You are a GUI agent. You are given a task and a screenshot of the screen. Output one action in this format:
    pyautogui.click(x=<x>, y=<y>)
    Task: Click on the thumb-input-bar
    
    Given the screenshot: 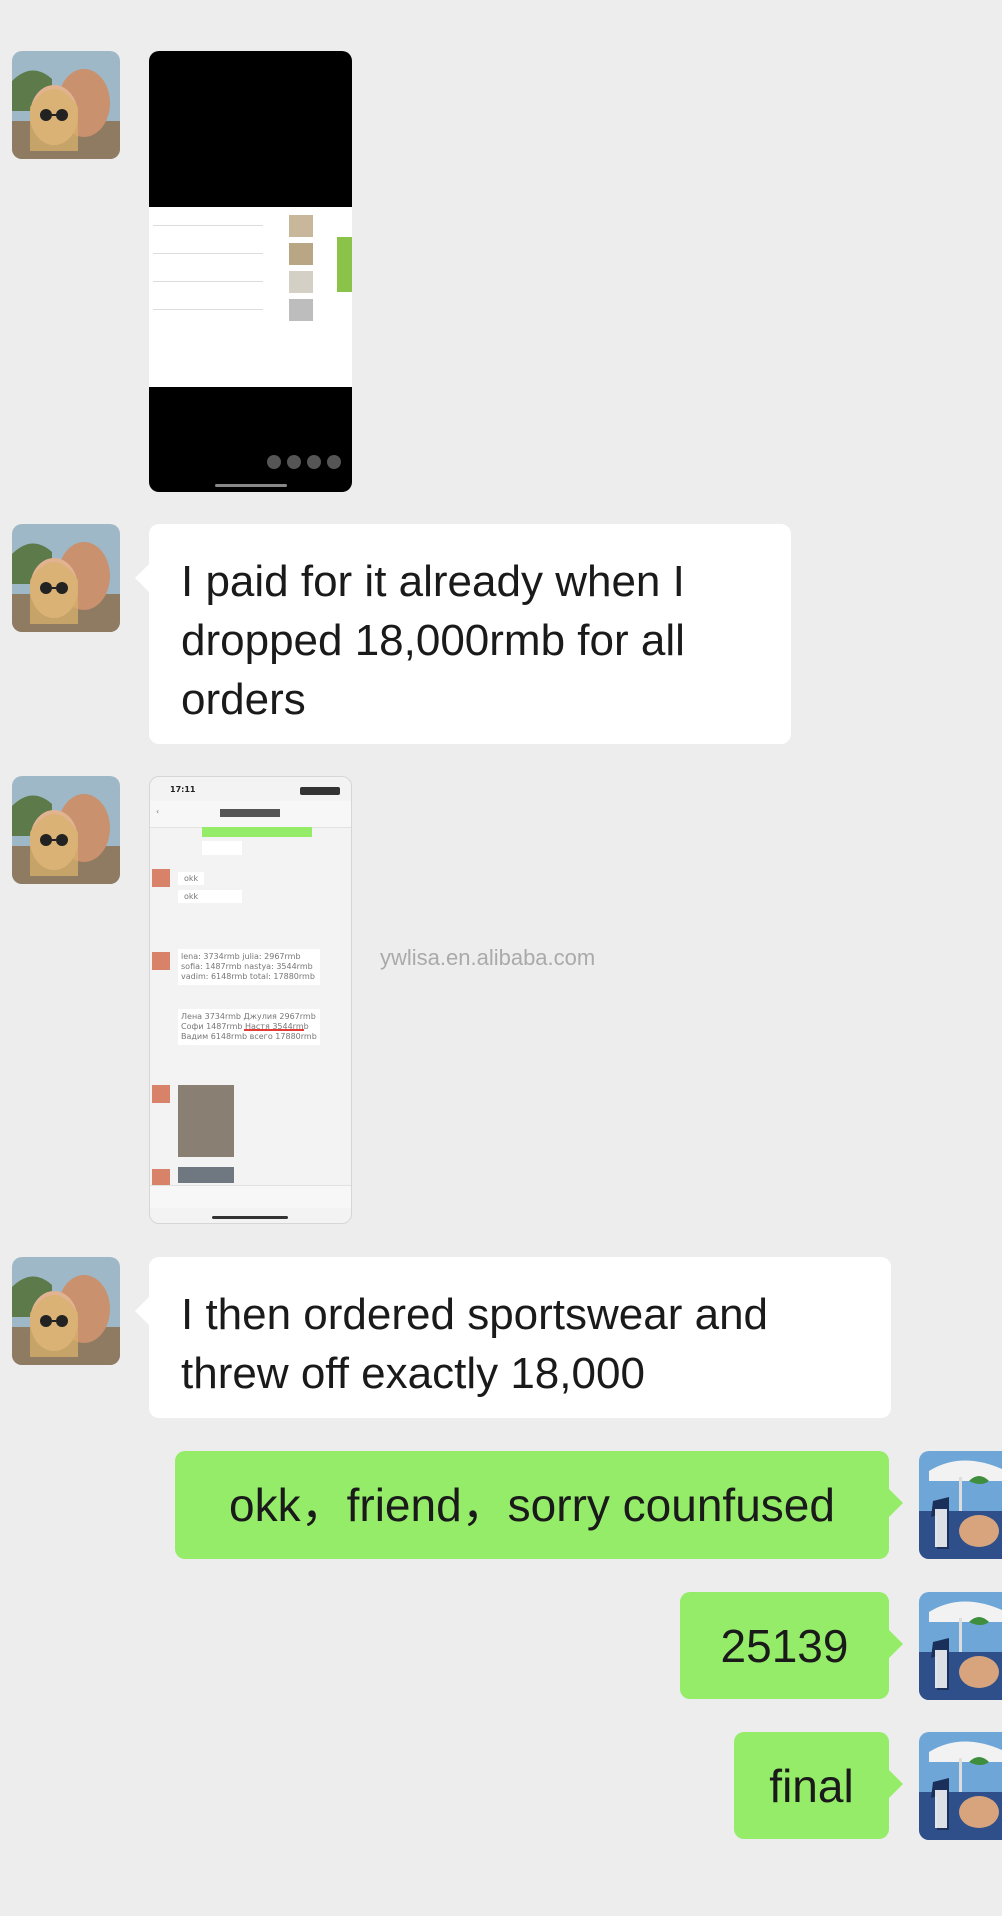 What is the action you would take?
    pyautogui.click(x=250, y=1196)
    